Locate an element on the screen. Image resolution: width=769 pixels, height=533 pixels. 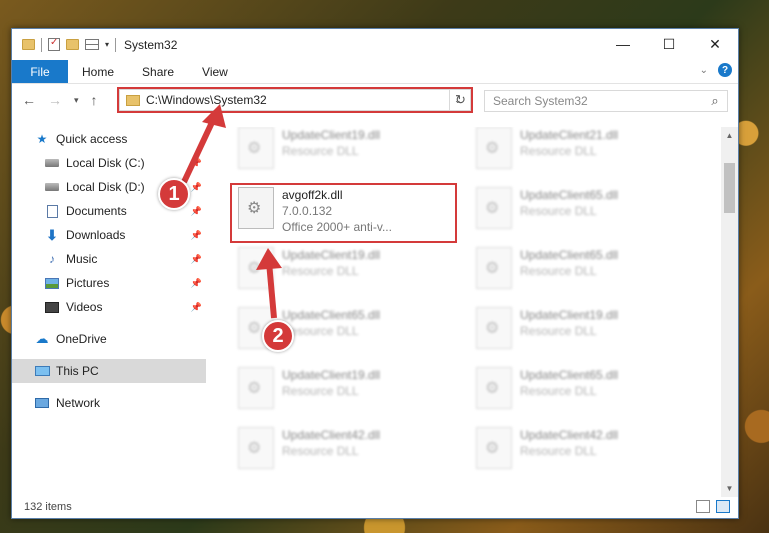
pictures-icon is located at coordinates (52, 283).